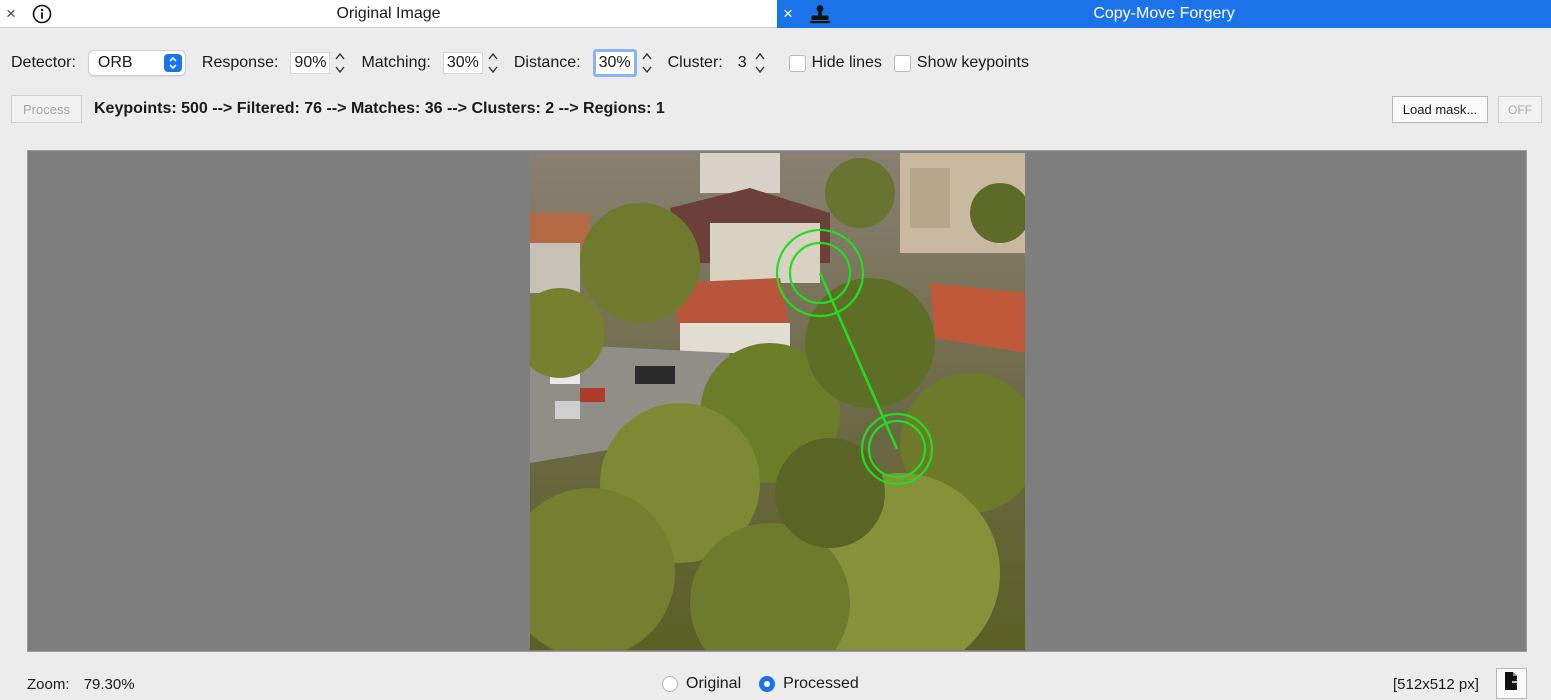 The width and height of the screenshot is (1551, 700). Describe the element at coordinates (493, 63) in the screenshot. I see `matching-stepper` at that location.